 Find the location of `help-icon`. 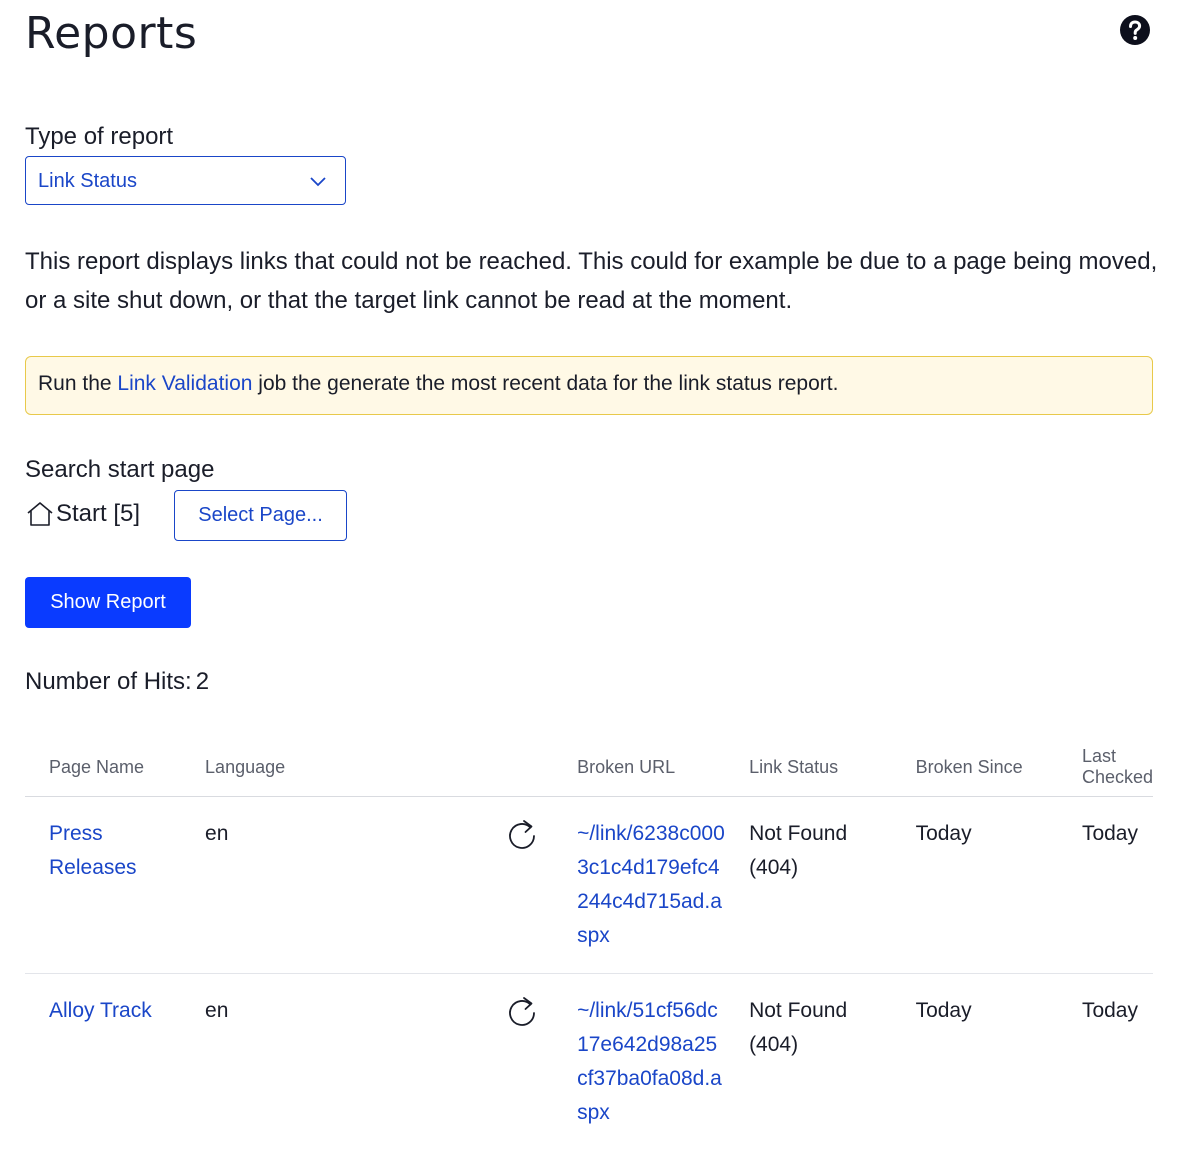

help-icon is located at coordinates (1135, 30).